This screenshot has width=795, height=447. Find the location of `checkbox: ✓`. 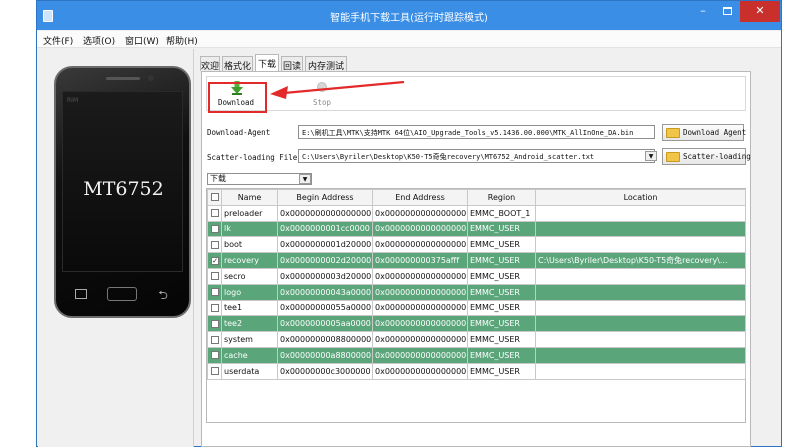

checkbox: ✓ is located at coordinates (215, 260).